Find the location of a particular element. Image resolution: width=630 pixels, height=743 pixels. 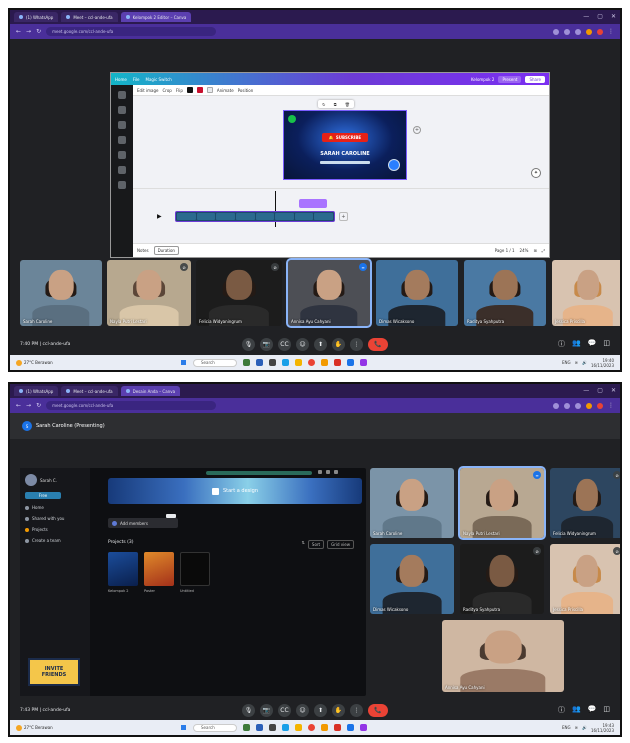

participant-tile: ⊘ Felicia Widyaningrum is located at coordinates (585, 503).